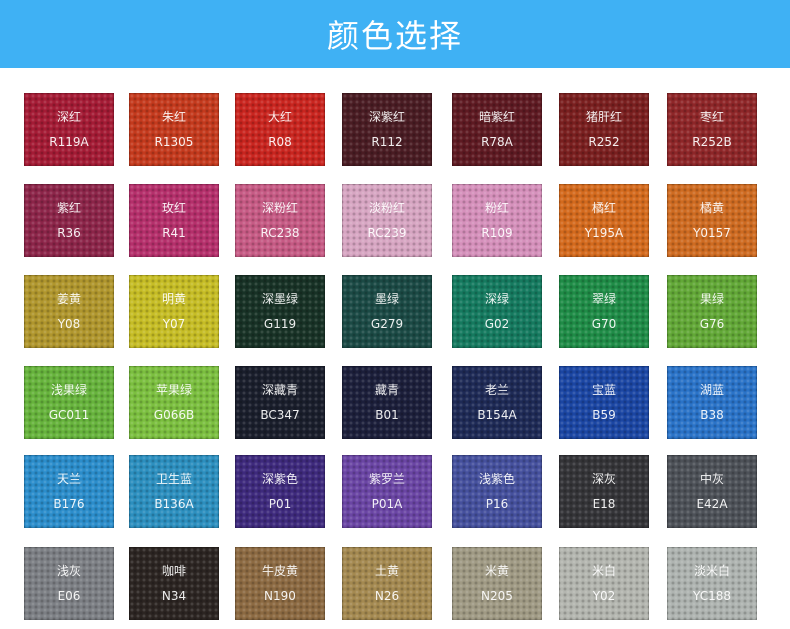  What do you see at coordinates (174, 491) in the screenshot?
I see `color-swatch: 卫生蓝 B136A` at bounding box center [174, 491].